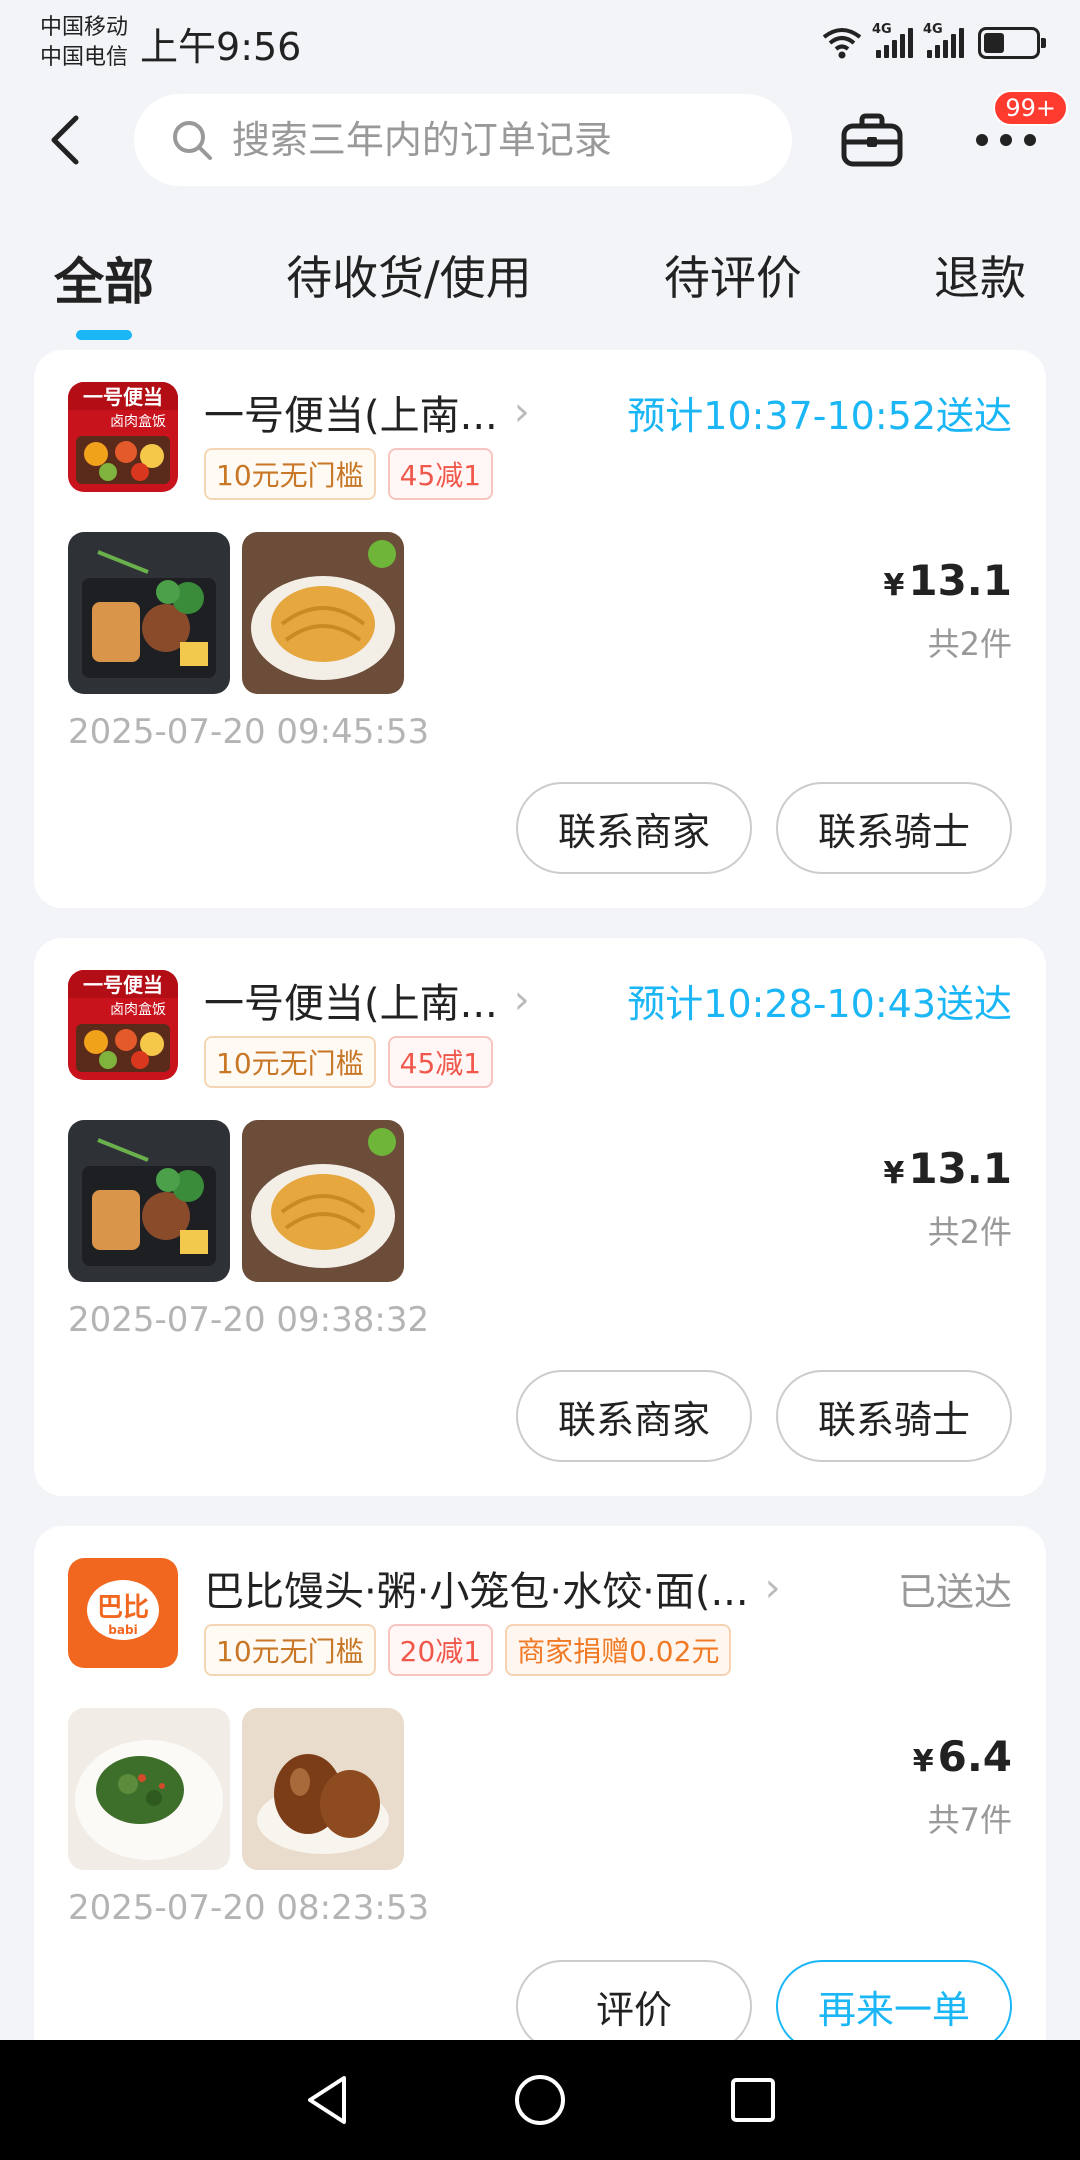 Image resolution: width=1080 pixels, height=2160 pixels. I want to click on tab-pending-review: 待评价, so click(733, 270).